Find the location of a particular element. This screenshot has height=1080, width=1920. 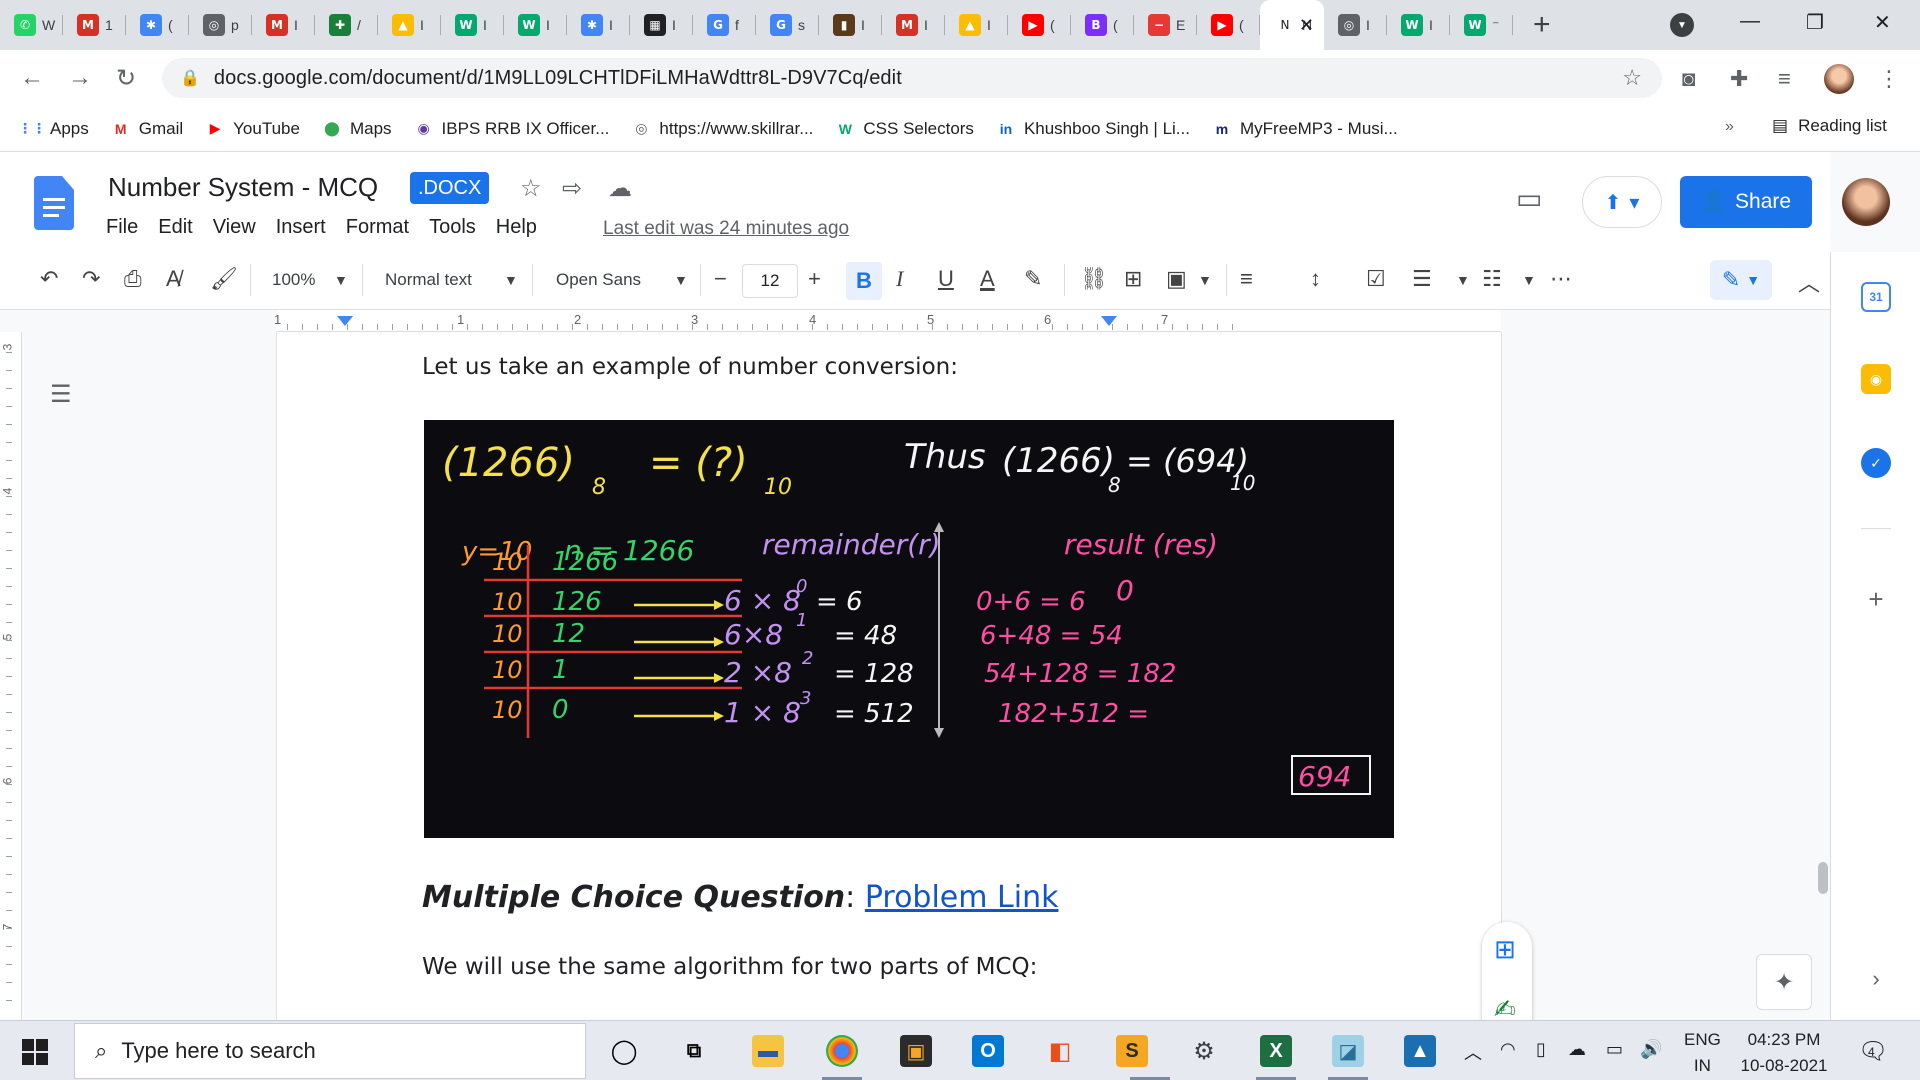

add-comment-icon: ⊞ is located at coordinates (1133, 279).